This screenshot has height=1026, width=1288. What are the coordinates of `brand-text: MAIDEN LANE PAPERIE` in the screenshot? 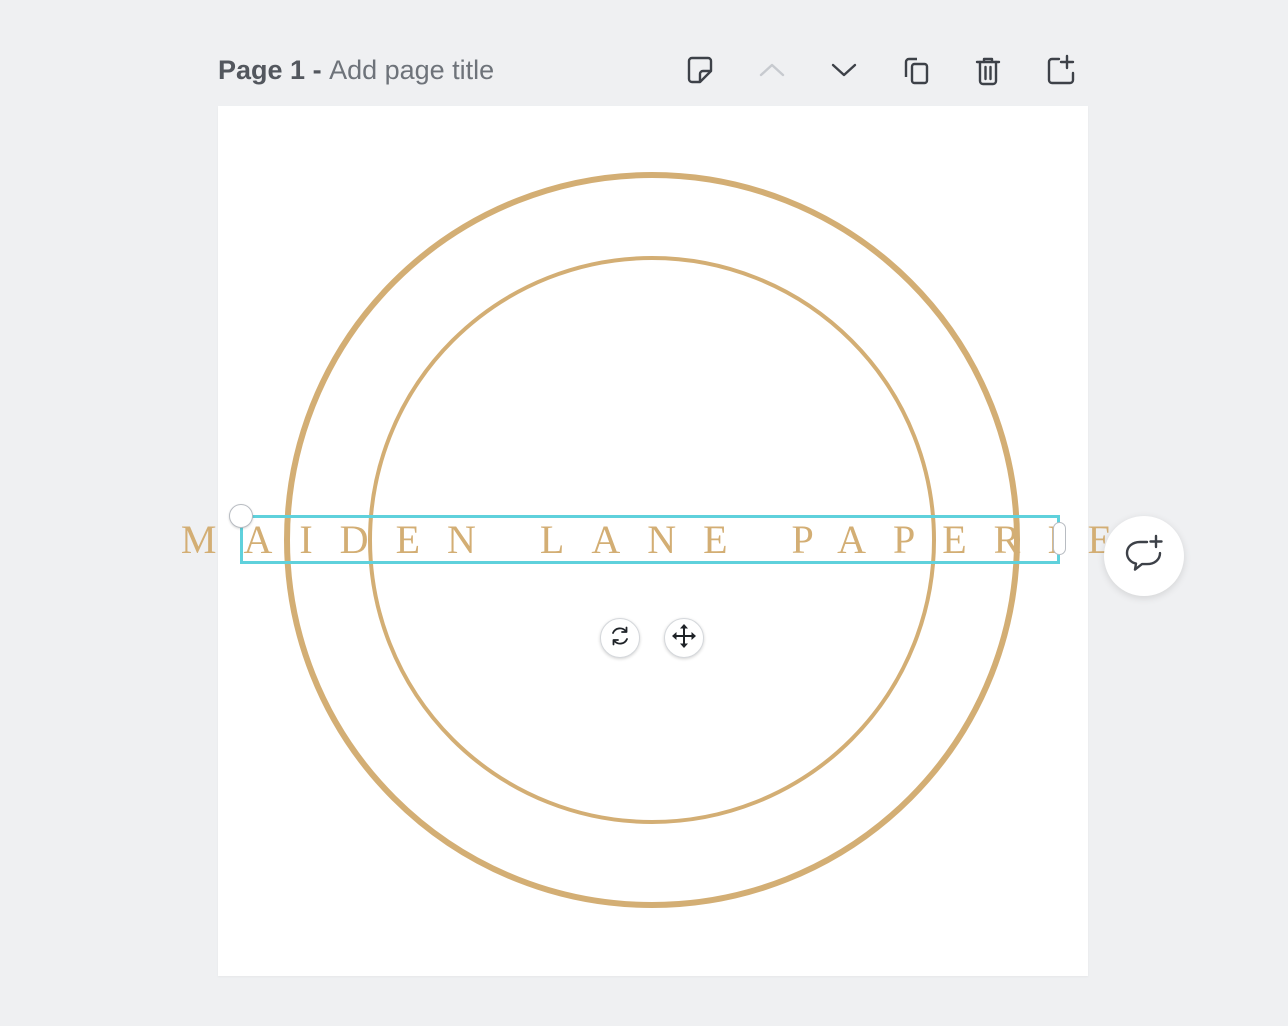 It's located at (646, 539).